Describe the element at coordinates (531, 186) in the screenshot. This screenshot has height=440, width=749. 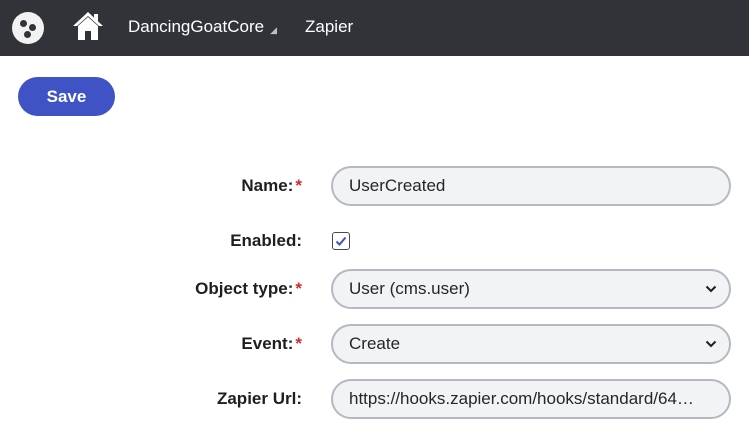
I see `name-input: UserCreated` at that location.